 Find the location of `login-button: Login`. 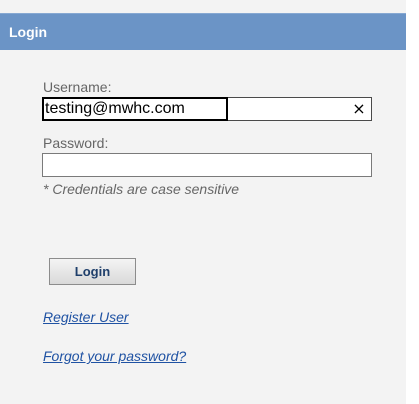

login-button: Login is located at coordinates (92, 271).